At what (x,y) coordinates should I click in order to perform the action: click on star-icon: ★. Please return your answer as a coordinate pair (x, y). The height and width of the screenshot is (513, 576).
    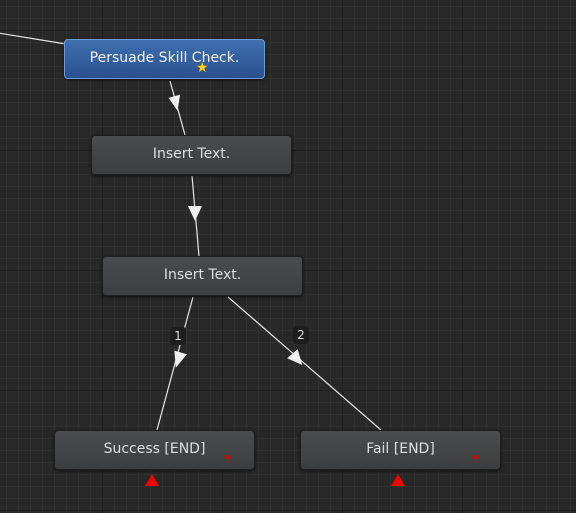
    Looking at the image, I should click on (202, 68).